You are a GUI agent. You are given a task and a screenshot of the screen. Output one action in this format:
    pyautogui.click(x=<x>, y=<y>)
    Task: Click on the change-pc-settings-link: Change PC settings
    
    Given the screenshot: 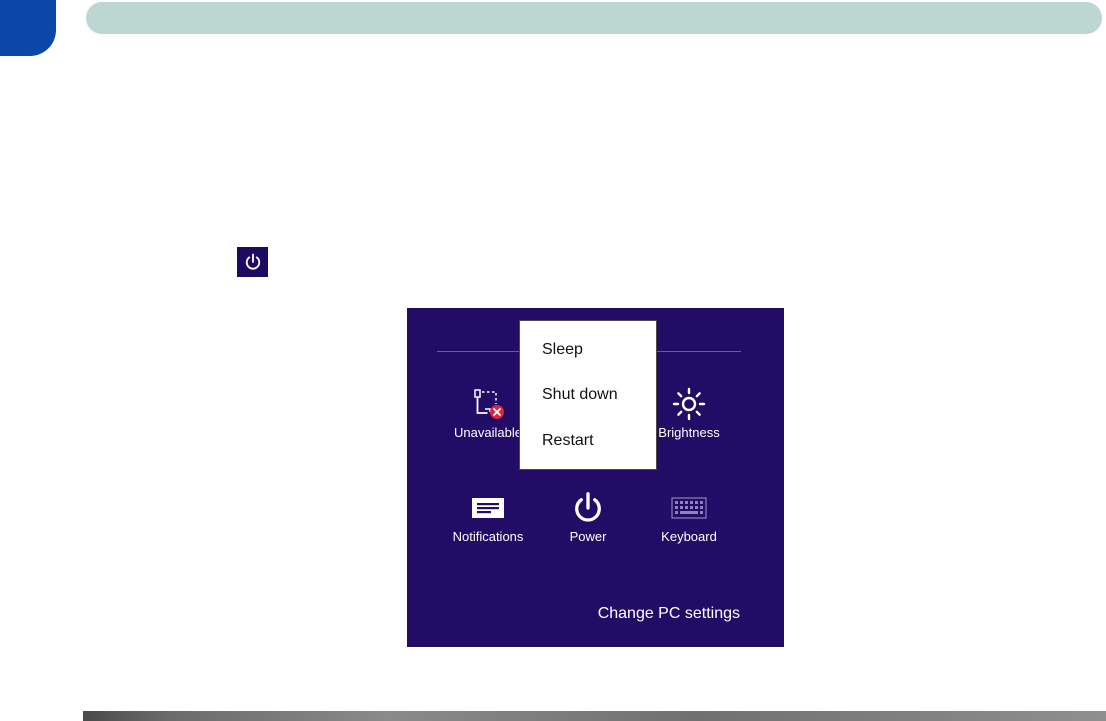 What is the action you would take?
    pyautogui.click(x=669, y=614)
    